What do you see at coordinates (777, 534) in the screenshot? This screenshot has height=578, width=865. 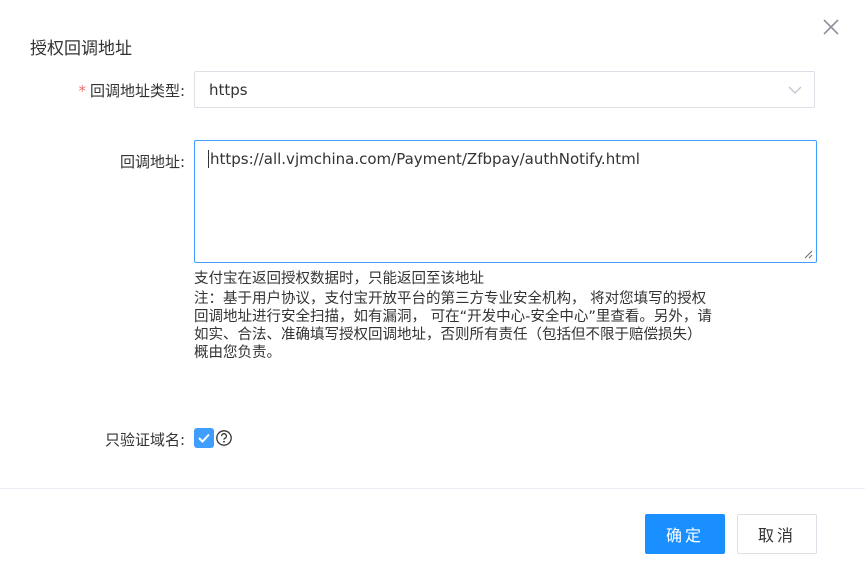 I see `cancel-button: 取消` at bounding box center [777, 534].